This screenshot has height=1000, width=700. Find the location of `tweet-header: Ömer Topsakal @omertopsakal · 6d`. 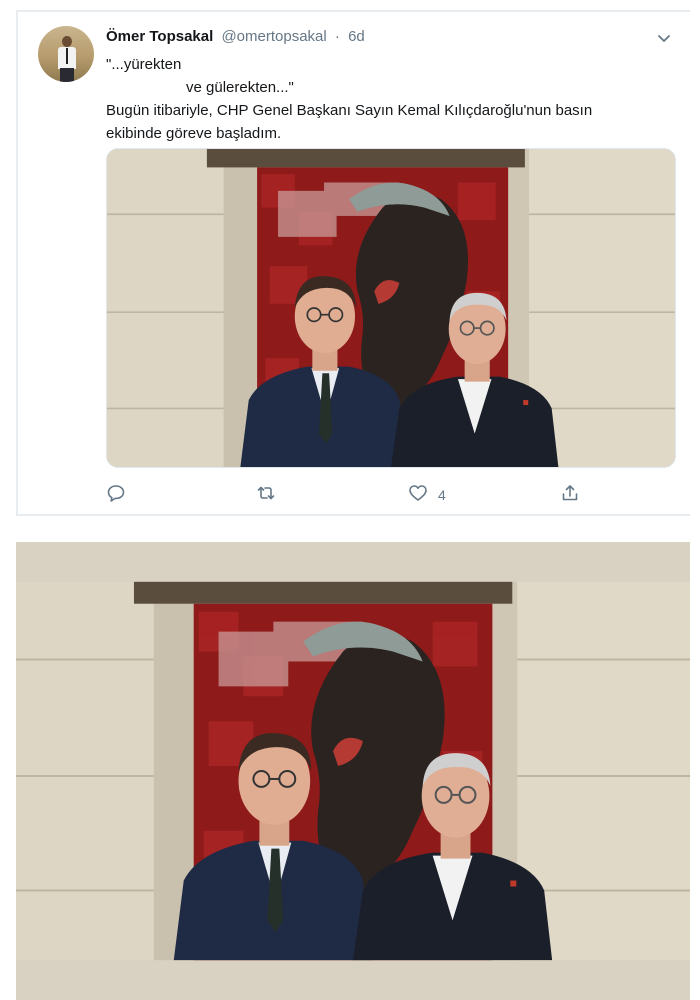

tweet-header: Ömer Topsakal @omertopsakal · 6d is located at coordinates (235, 36).